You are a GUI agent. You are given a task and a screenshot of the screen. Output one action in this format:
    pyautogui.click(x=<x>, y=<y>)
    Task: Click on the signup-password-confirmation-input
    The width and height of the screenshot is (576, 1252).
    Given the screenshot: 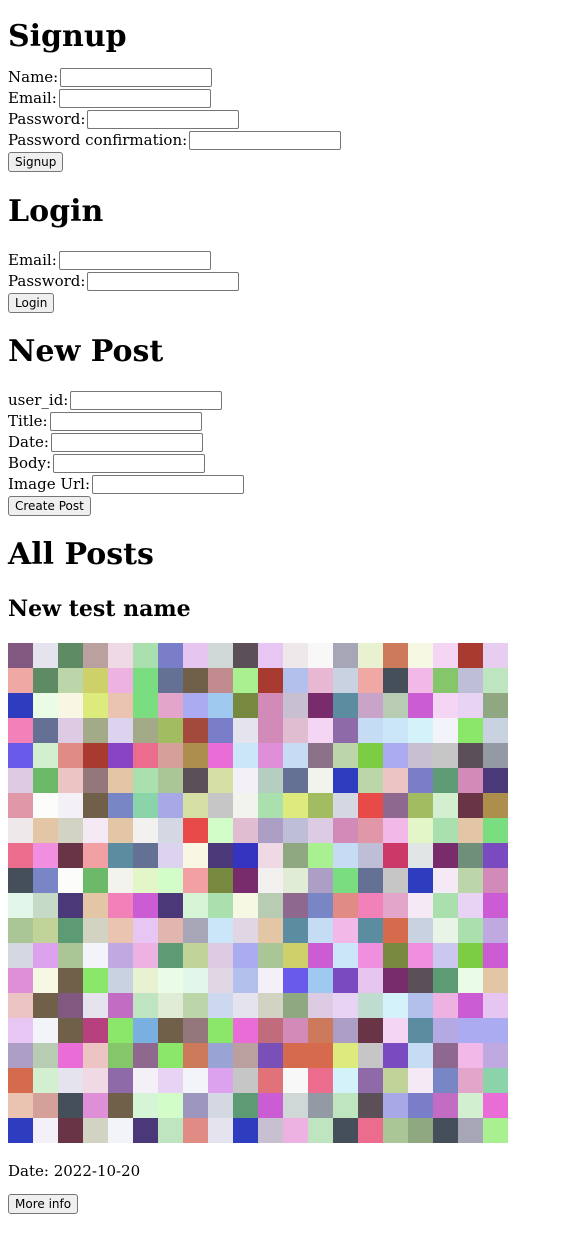 What is the action you would take?
    pyautogui.click(x=265, y=140)
    